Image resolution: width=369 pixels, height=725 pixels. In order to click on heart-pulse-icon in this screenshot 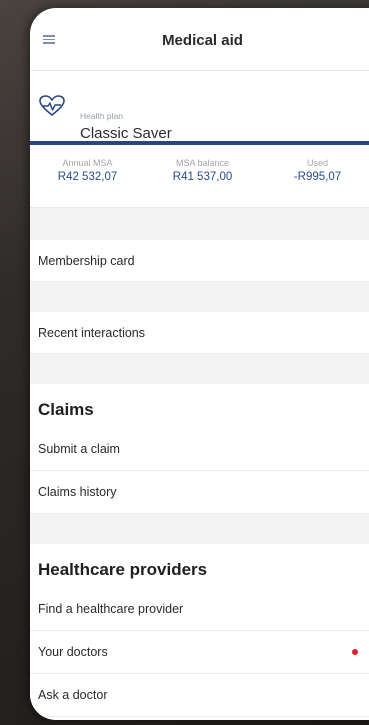, I will do `click(52, 106)`.